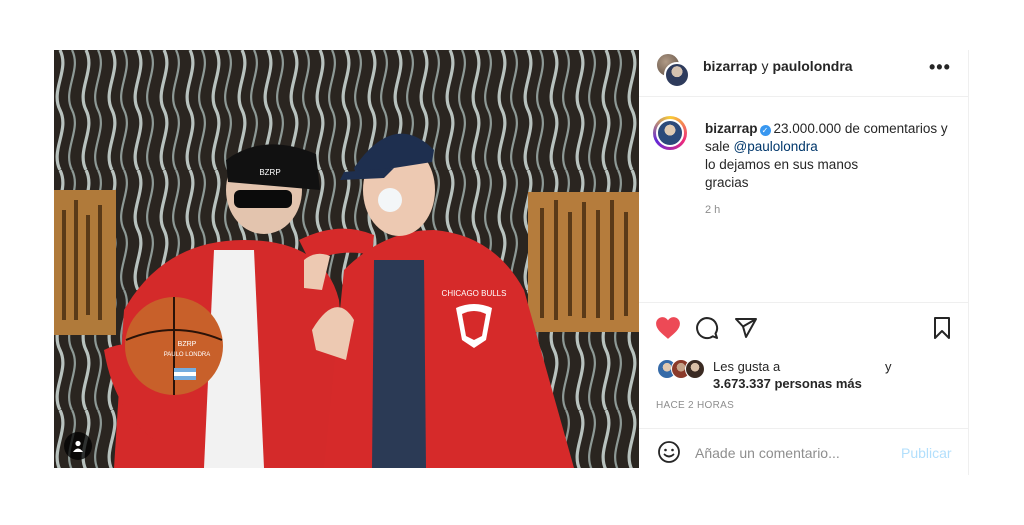 This screenshot has height=525, width=1024. Describe the element at coordinates (695, 405) in the screenshot. I see `post-time: HACE 2 HORAS` at that location.